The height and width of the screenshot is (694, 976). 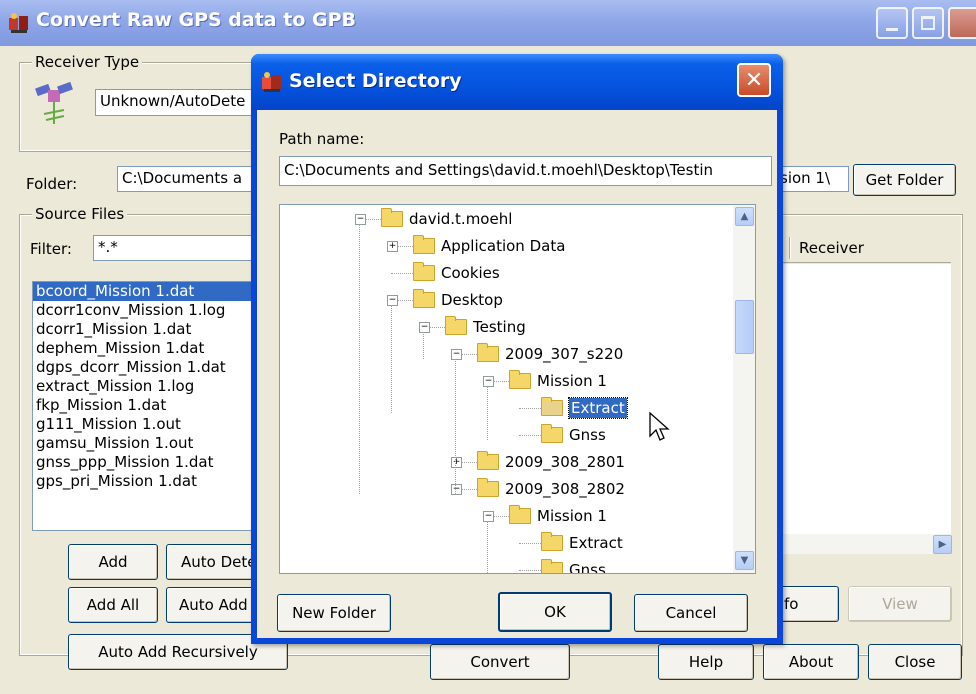 What do you see at coordinates (458, 300) in the screenshot?
I see `tree-node: Desktop` at bounding box center [458, 300].